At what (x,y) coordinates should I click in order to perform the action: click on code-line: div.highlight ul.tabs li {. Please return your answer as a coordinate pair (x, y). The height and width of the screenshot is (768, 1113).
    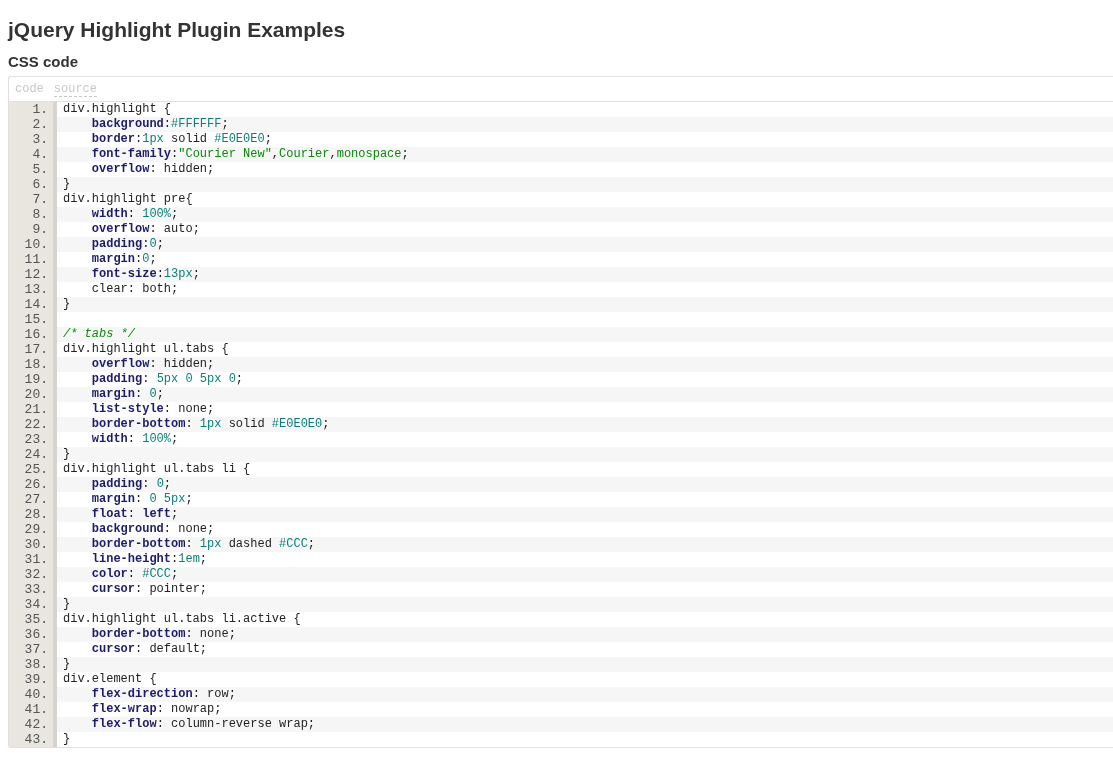
    Looking at the image, I should click on (157, 469).